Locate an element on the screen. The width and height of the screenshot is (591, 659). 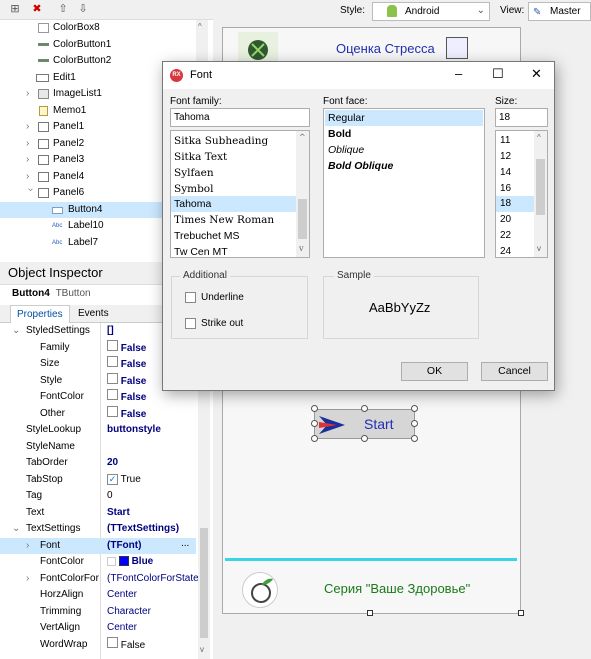
property-value: (TFont) is located at coordinates (124, 546).